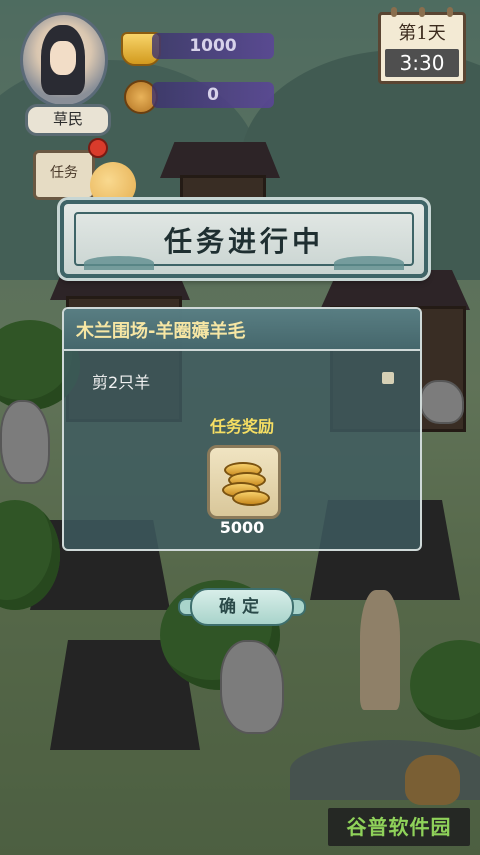 This screenshot has width=480, height=855. Describe the element at coordinates (242, 607) in the screenshot. I see `confirm-button: 确定` at that location.